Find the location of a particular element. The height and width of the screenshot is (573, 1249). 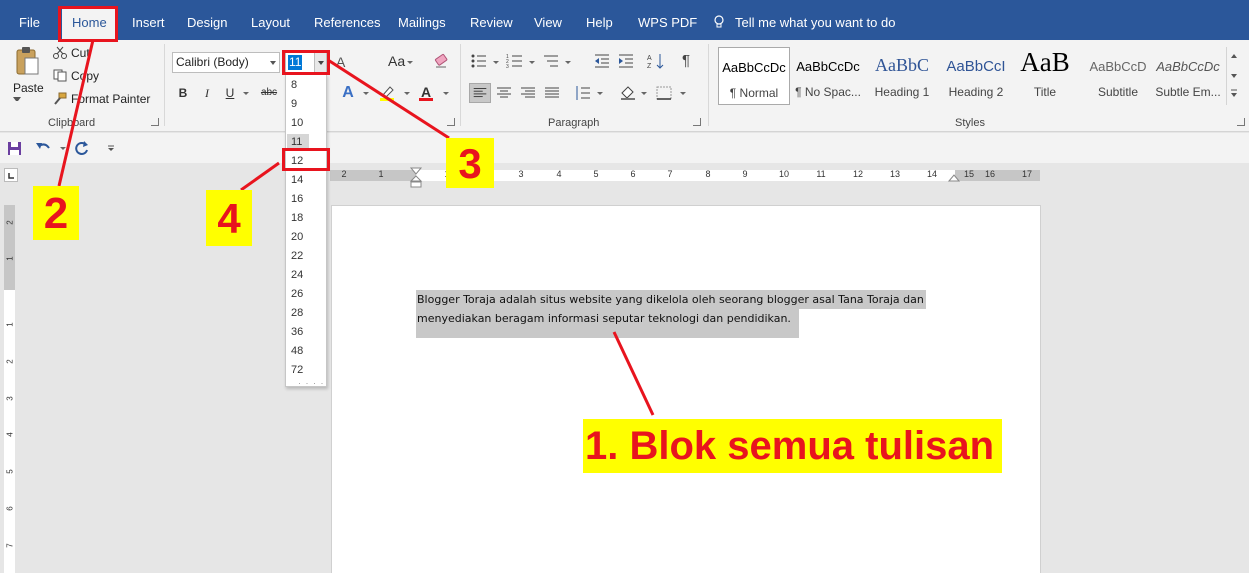

copy-button: Copy is located at coordinates (85, 76).